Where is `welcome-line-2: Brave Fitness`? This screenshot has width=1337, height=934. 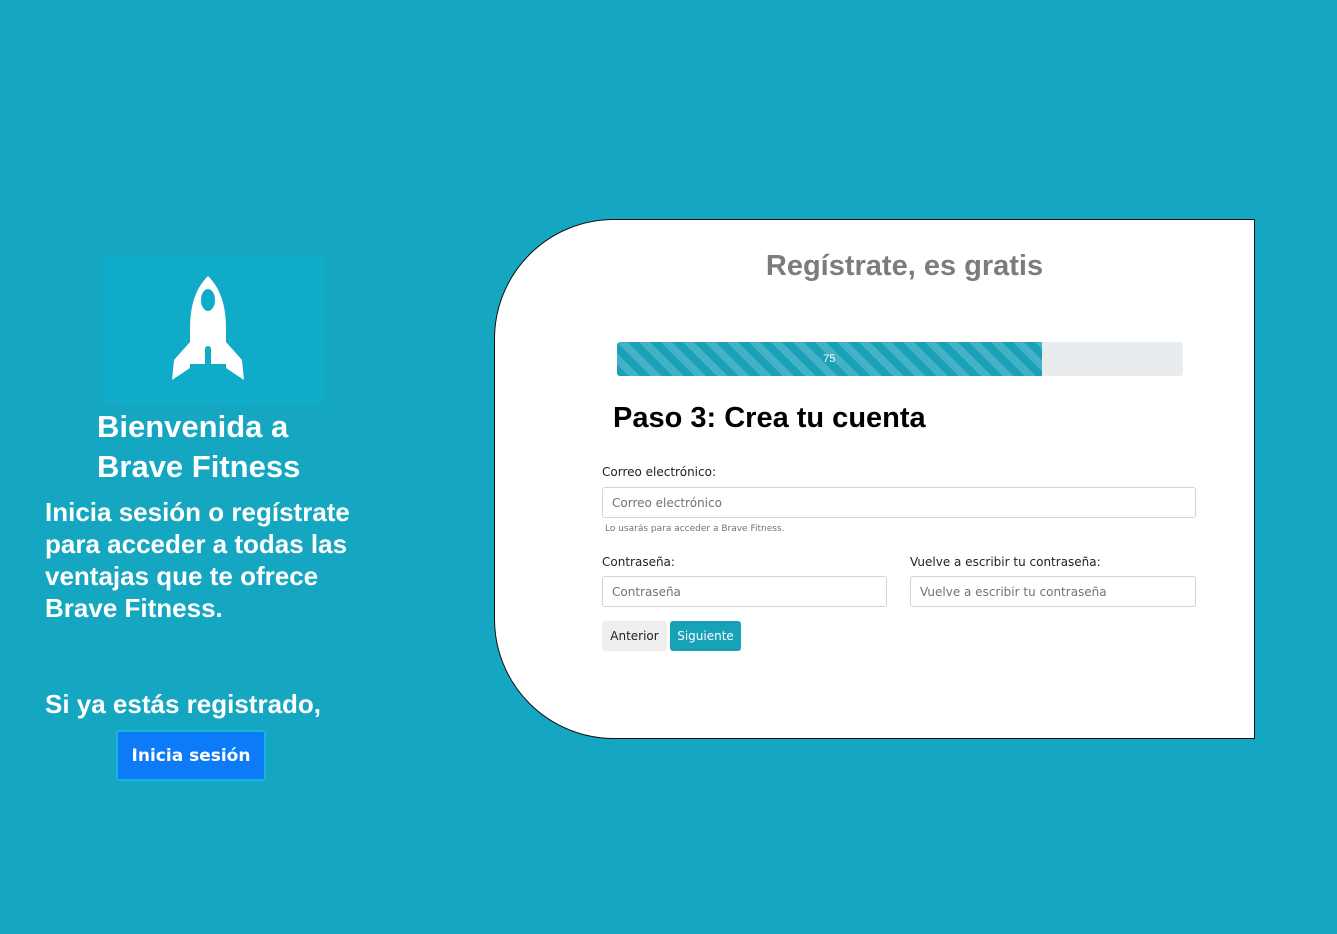
welcome-line-2: Brave Fitness is located at coordinates (199, 466).